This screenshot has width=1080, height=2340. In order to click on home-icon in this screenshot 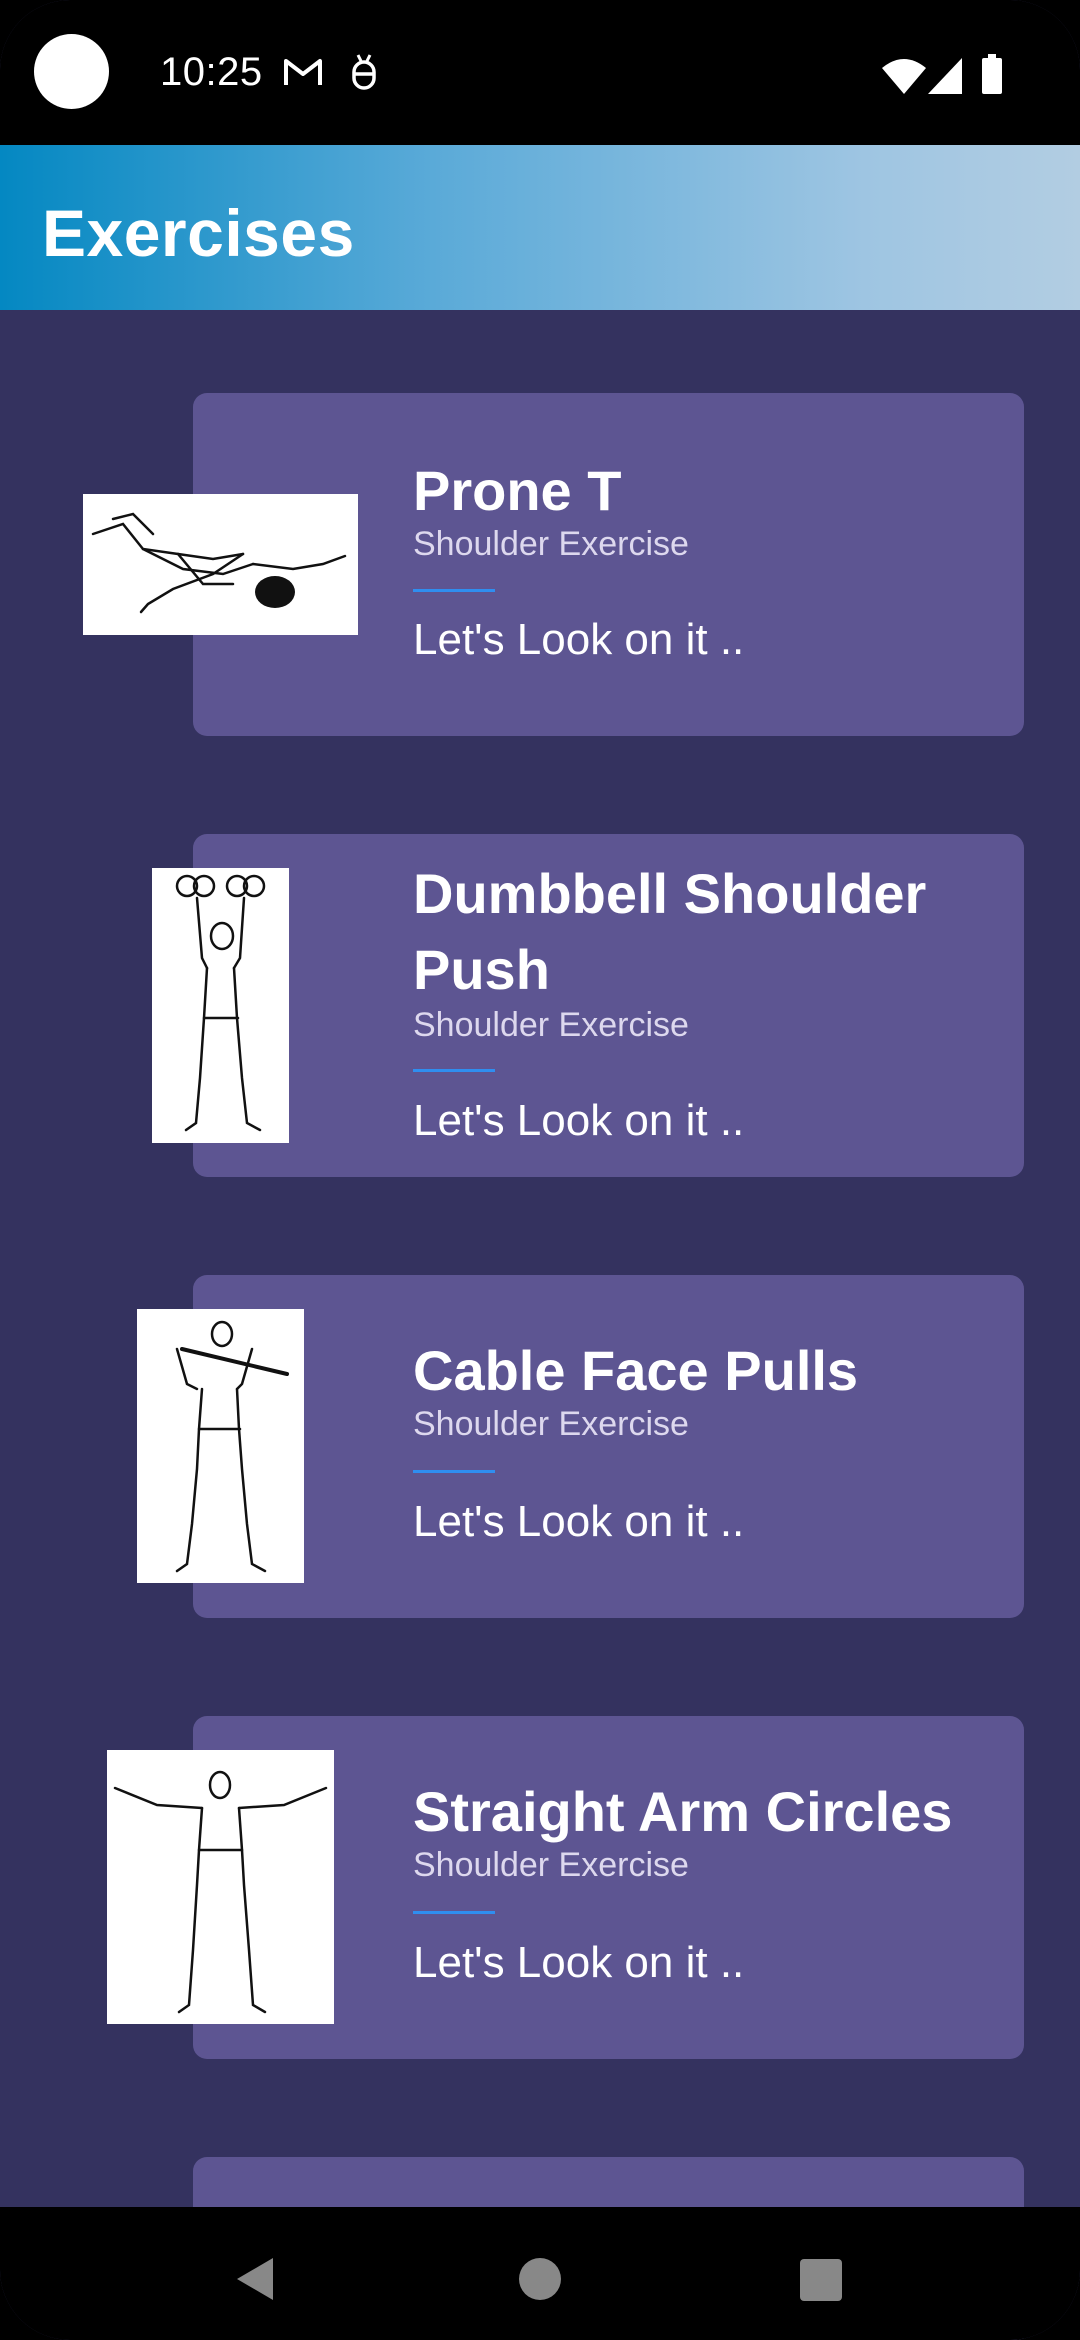, I will do `click(540, 2279)`.